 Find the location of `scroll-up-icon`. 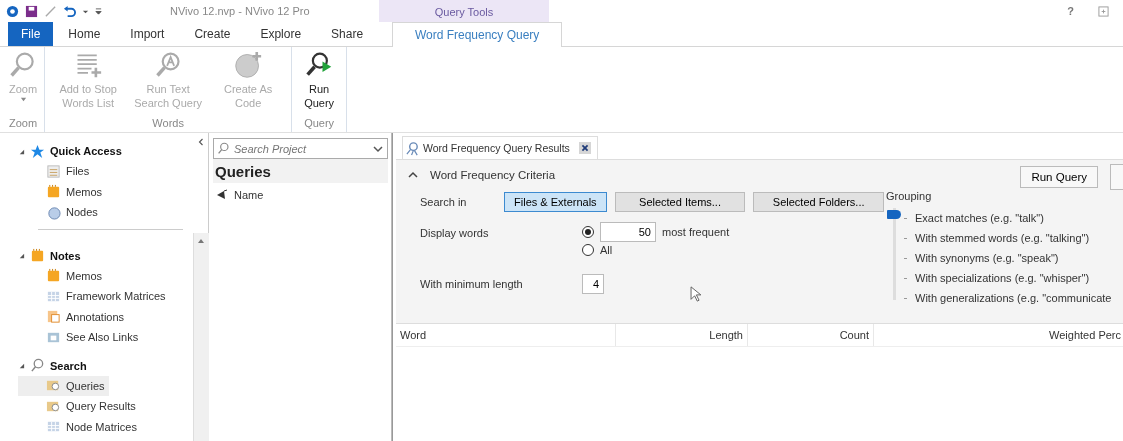

scroll-up-icon is located at coordinates (201, 241).